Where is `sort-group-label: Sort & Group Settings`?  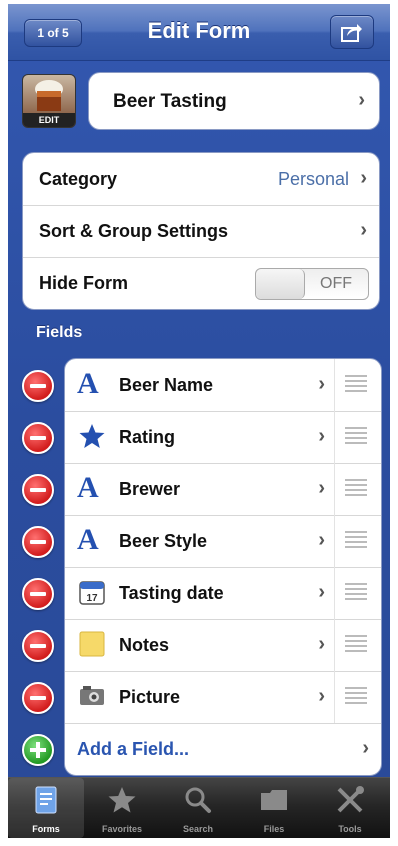
sort-group-label: Sort & Group Settings is located at coordinates (133, 231).